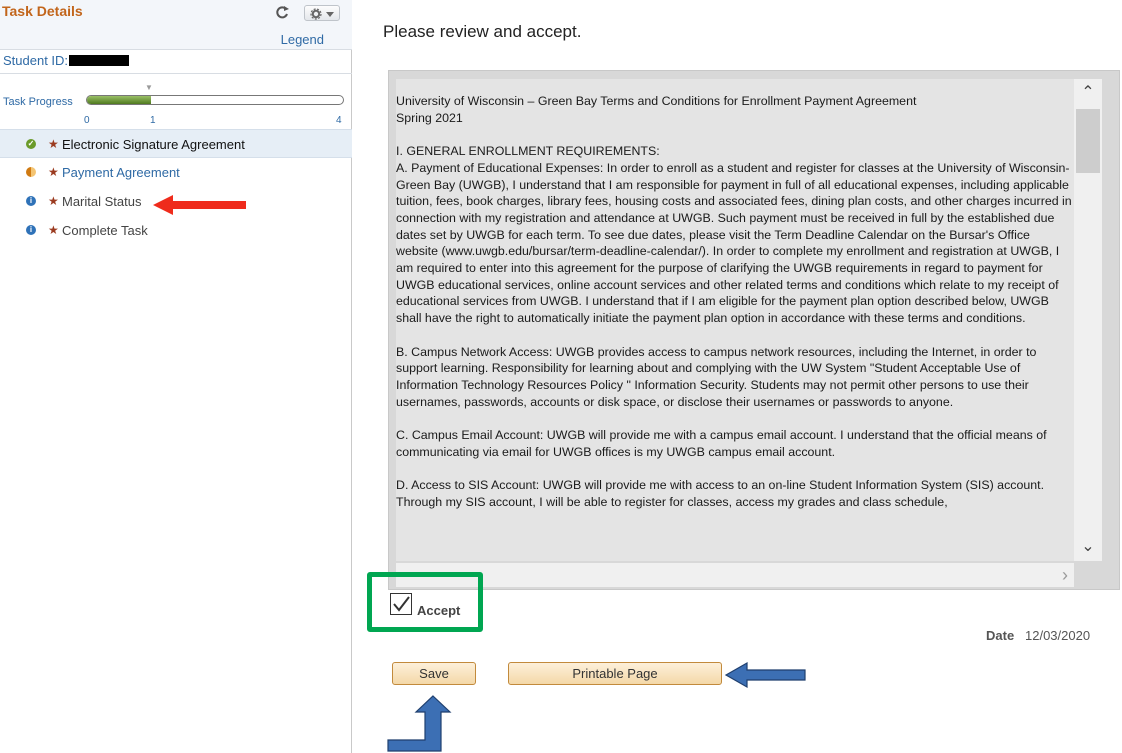  What do you see at coordinates (282, 12) in the screenshot?
I see `refresh-icon` at bounding box center [282, 12].